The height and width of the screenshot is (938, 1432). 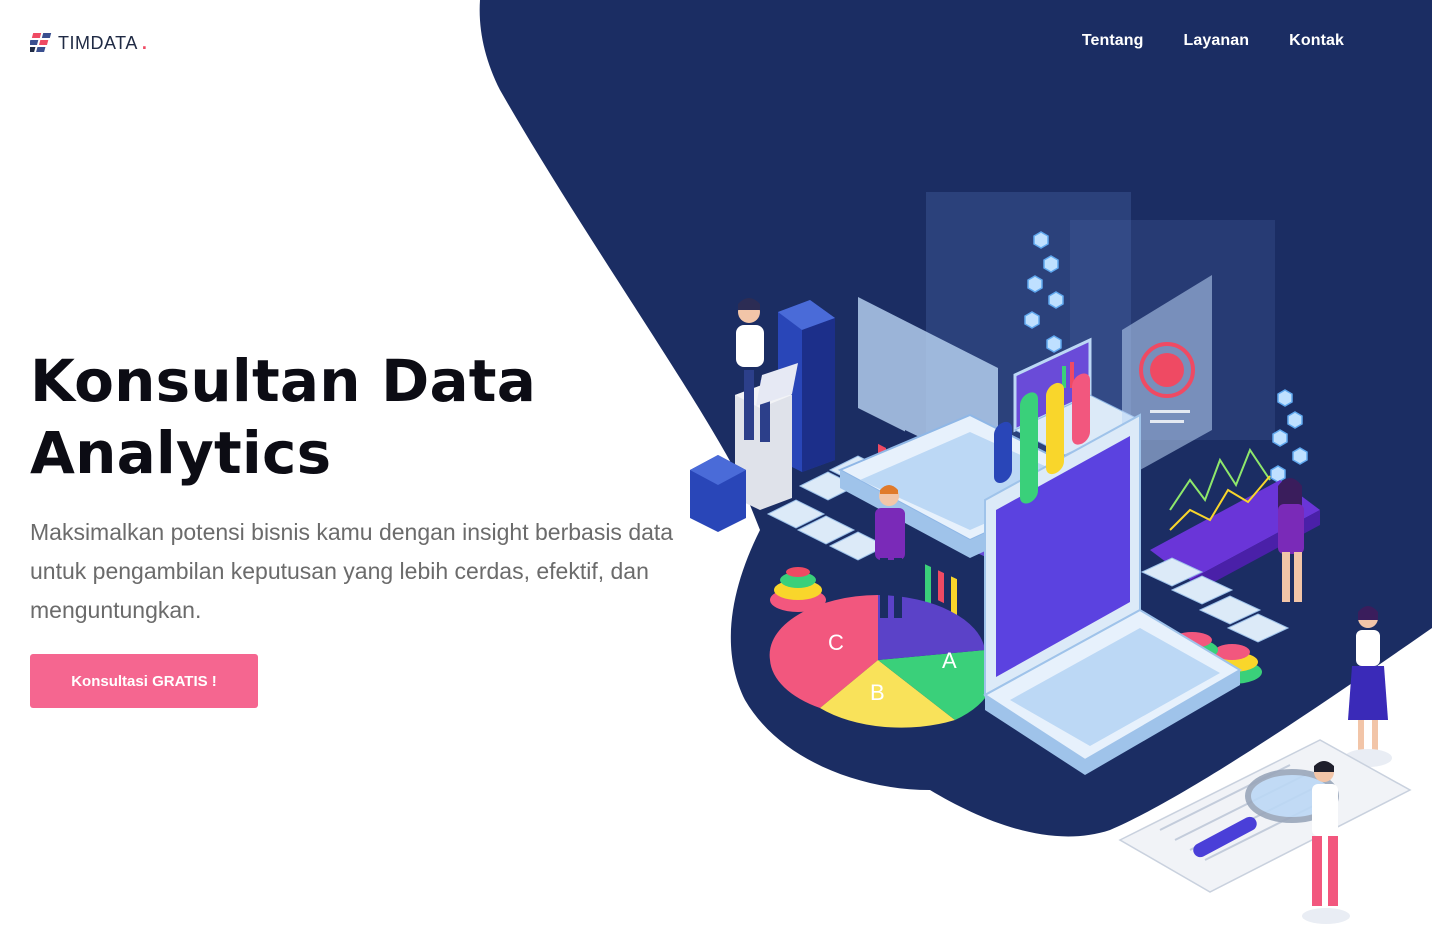 I want to click on hero-title-line2: Analytics, so click(x=181, y=453).